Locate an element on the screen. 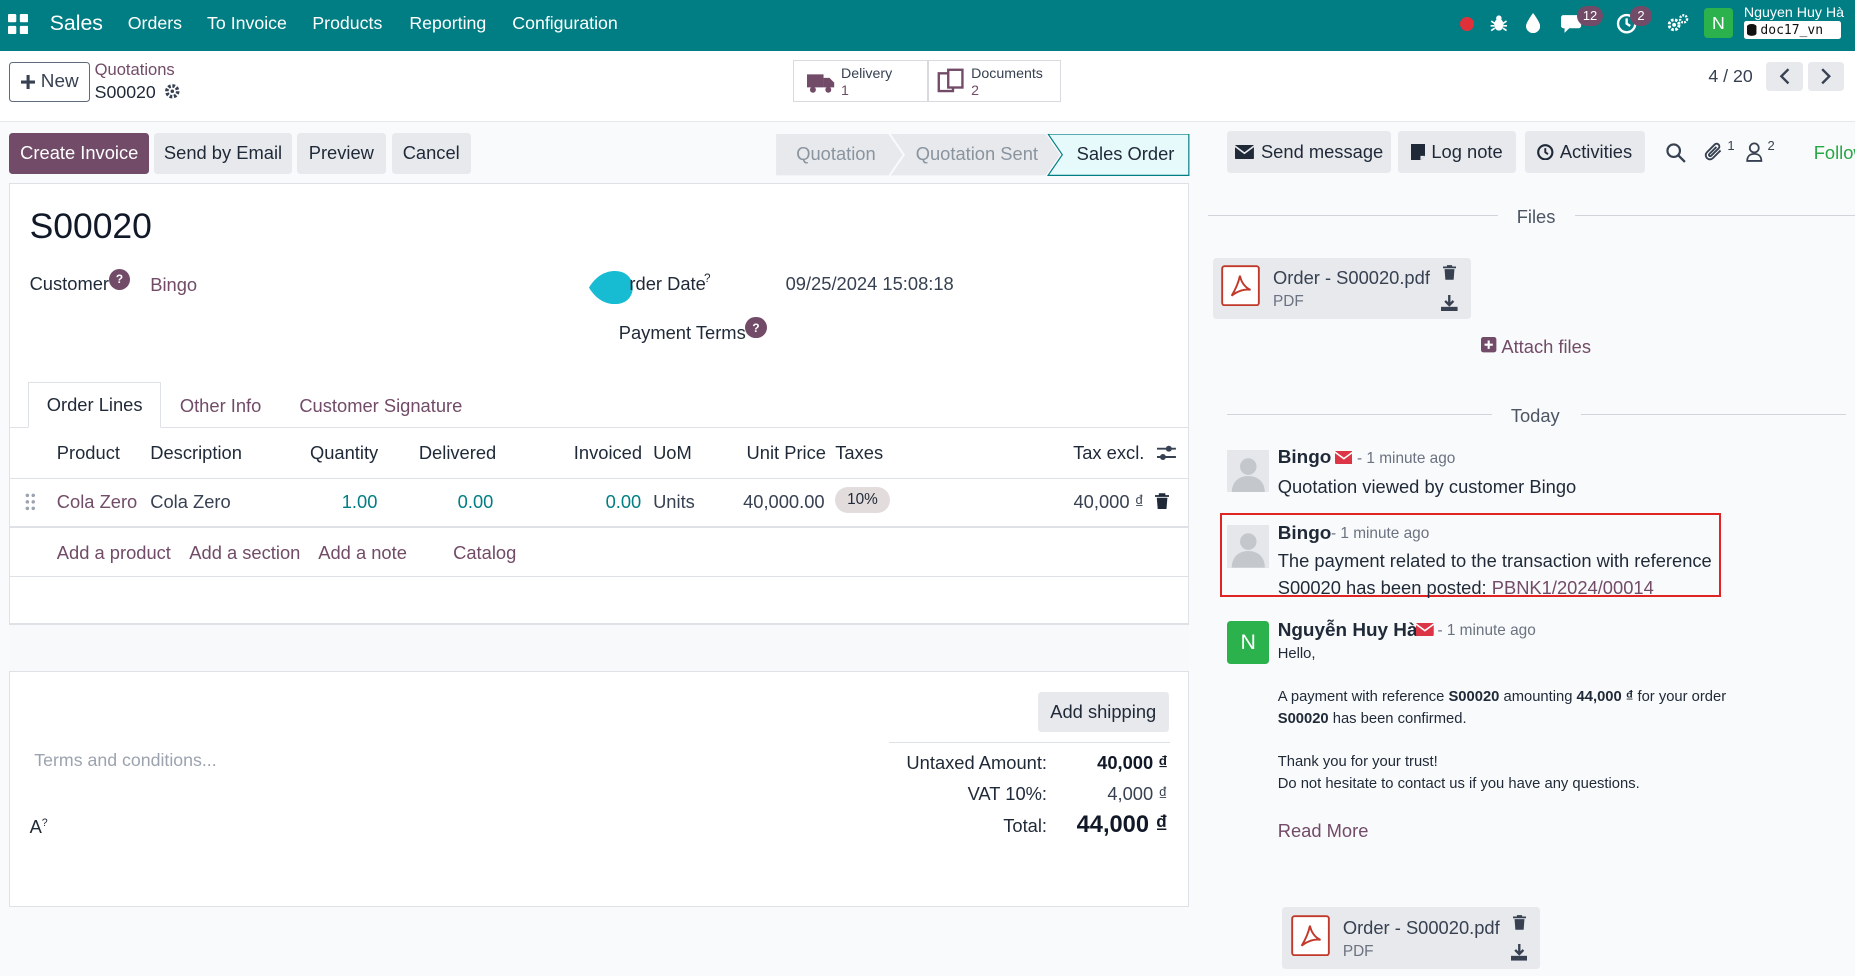  app-name: Sales is located at coordinates (76, 23).